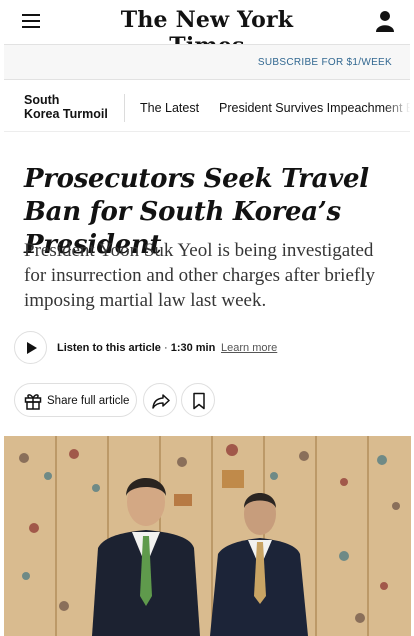 The width and height of the screenshot is (414, 636). I want to click on top-bar: The New York Times, so click(207, 29).